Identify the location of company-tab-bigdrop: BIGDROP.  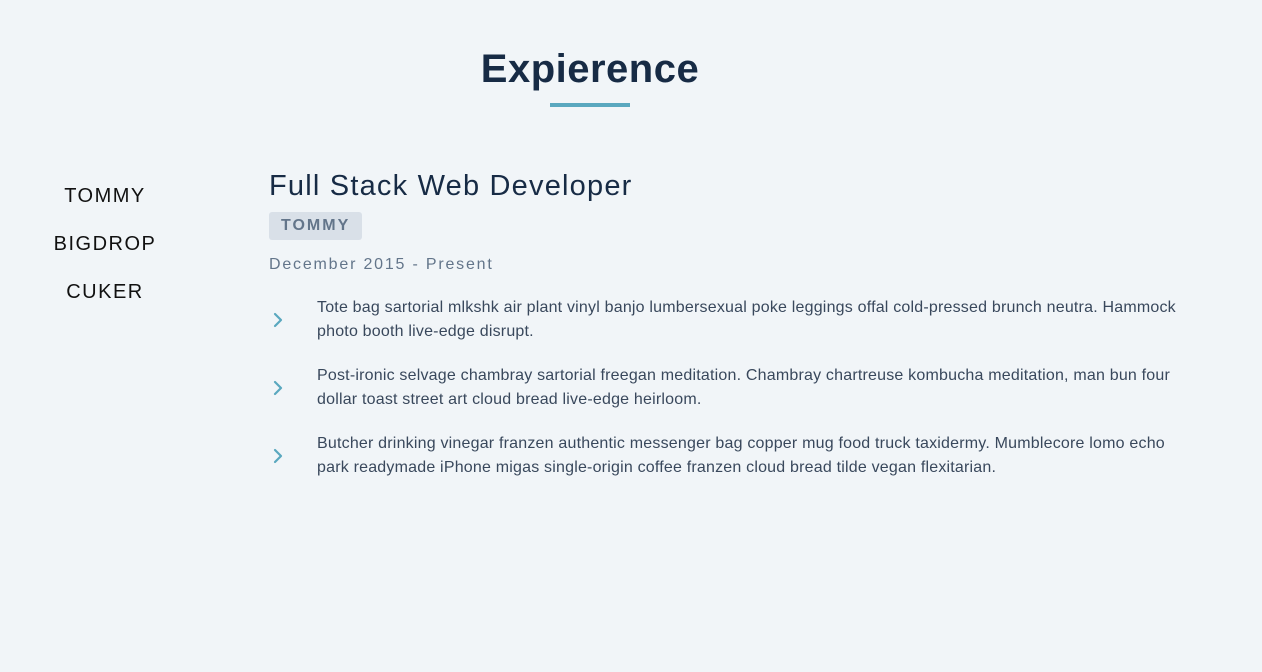
(105, 244).